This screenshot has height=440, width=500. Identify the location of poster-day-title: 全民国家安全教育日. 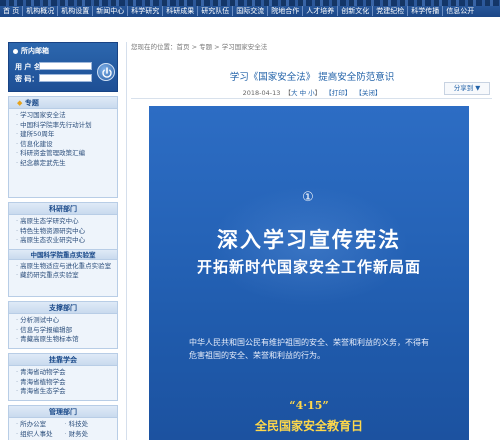
(308, 426).